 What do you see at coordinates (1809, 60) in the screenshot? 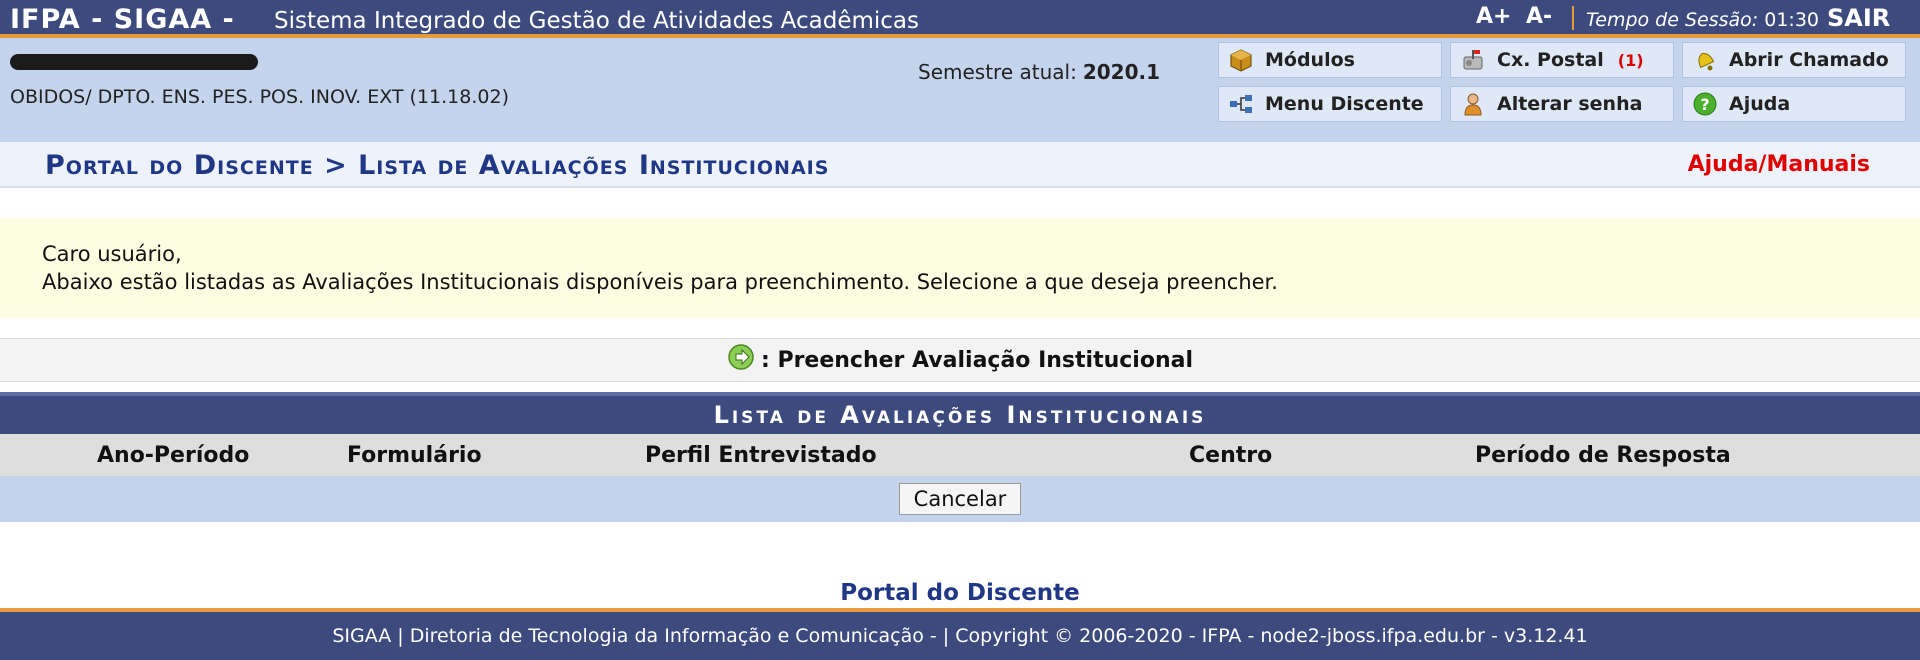
I see `abrir-chamado-label: Abrir Chamado` at bounding box center [1809, 60].